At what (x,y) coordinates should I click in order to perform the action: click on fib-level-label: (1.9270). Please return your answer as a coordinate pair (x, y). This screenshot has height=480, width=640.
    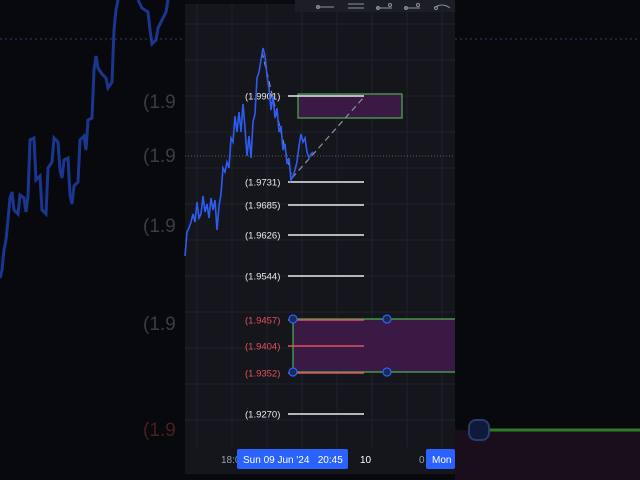
    Looking at the image, I should click on (262, 415).